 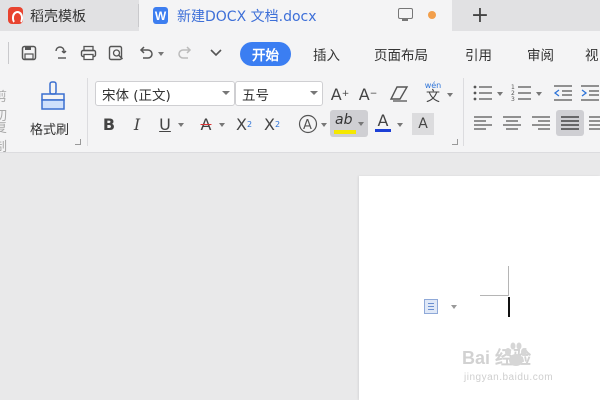 What do you see at coordinates (529, 367) in the screenshot?
I see `baidu-watermark: Bai 经验 jingyan.baidu.com` at bounding box center [529, 367].